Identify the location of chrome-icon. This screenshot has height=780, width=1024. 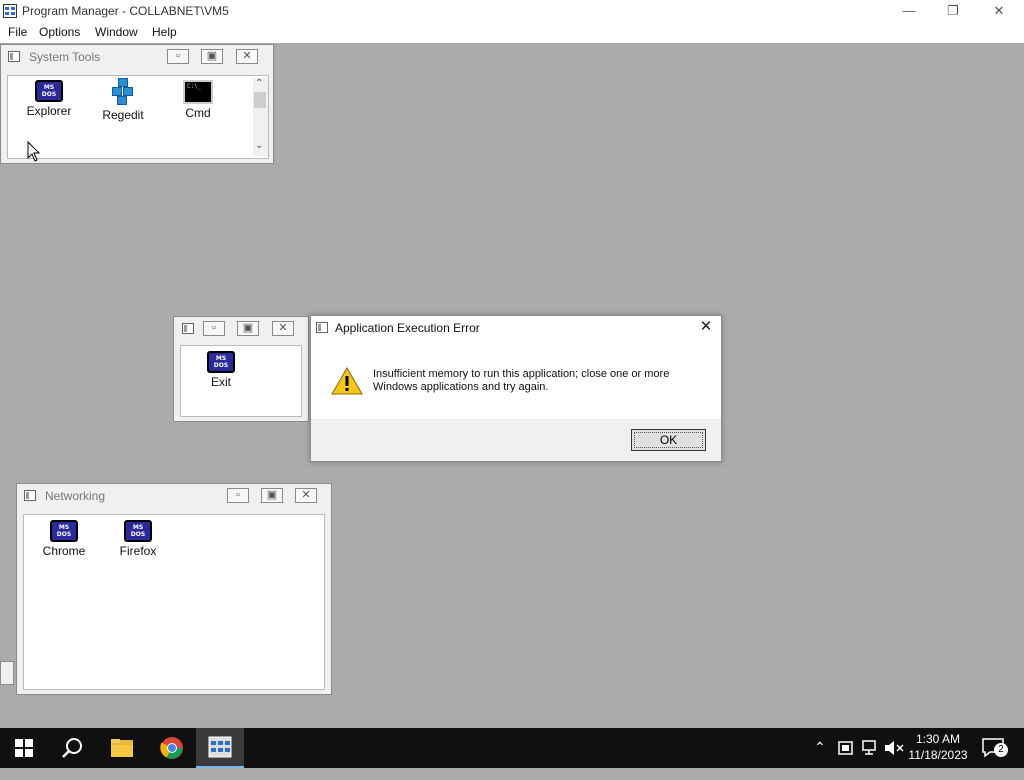
(171, 748).